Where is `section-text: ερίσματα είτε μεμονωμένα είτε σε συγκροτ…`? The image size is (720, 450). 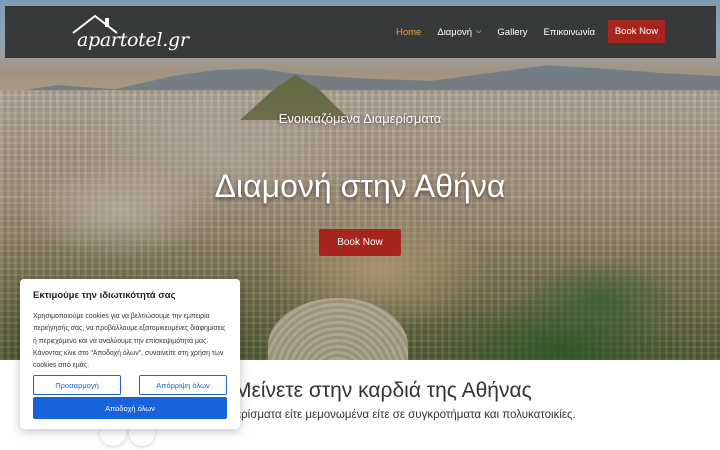
section-text: ερίσματα είτε μεμονωμένα είτε σε συγκροτ… is located at coordinates (406, 415).